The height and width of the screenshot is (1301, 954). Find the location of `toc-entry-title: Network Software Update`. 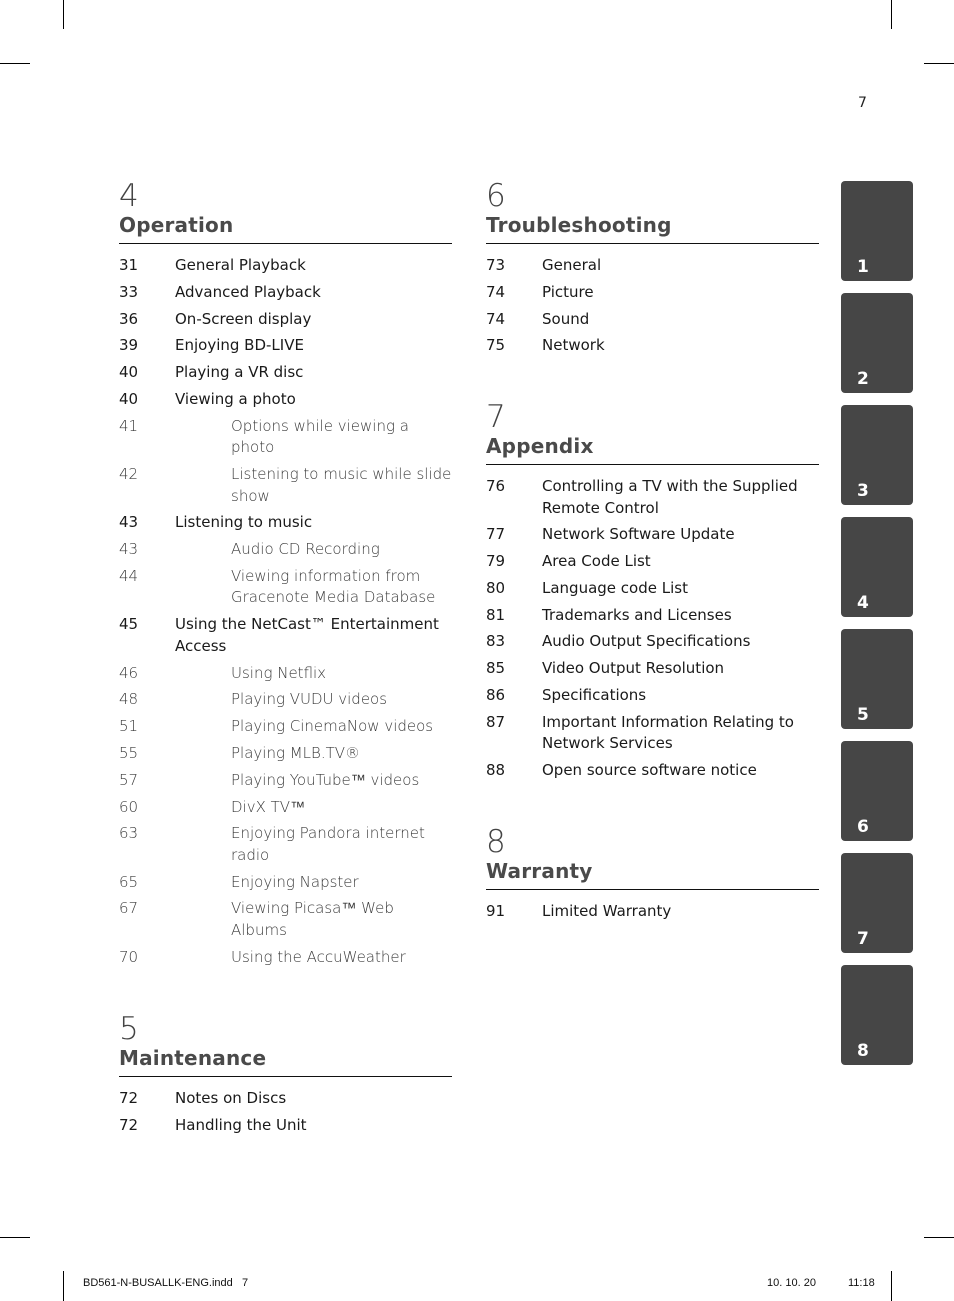

toc-entry-title: Network Software Update is located at coordinates (638, 534).